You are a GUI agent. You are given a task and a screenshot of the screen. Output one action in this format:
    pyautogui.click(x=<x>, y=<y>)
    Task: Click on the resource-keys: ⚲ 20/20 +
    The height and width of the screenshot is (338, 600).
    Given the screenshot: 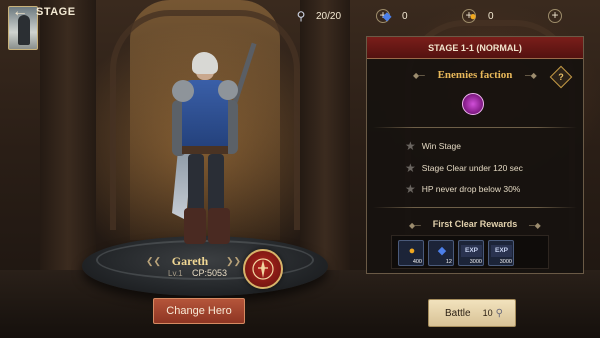 What is the action you would take?
    pyautogui.click(x=341, y=16)
    